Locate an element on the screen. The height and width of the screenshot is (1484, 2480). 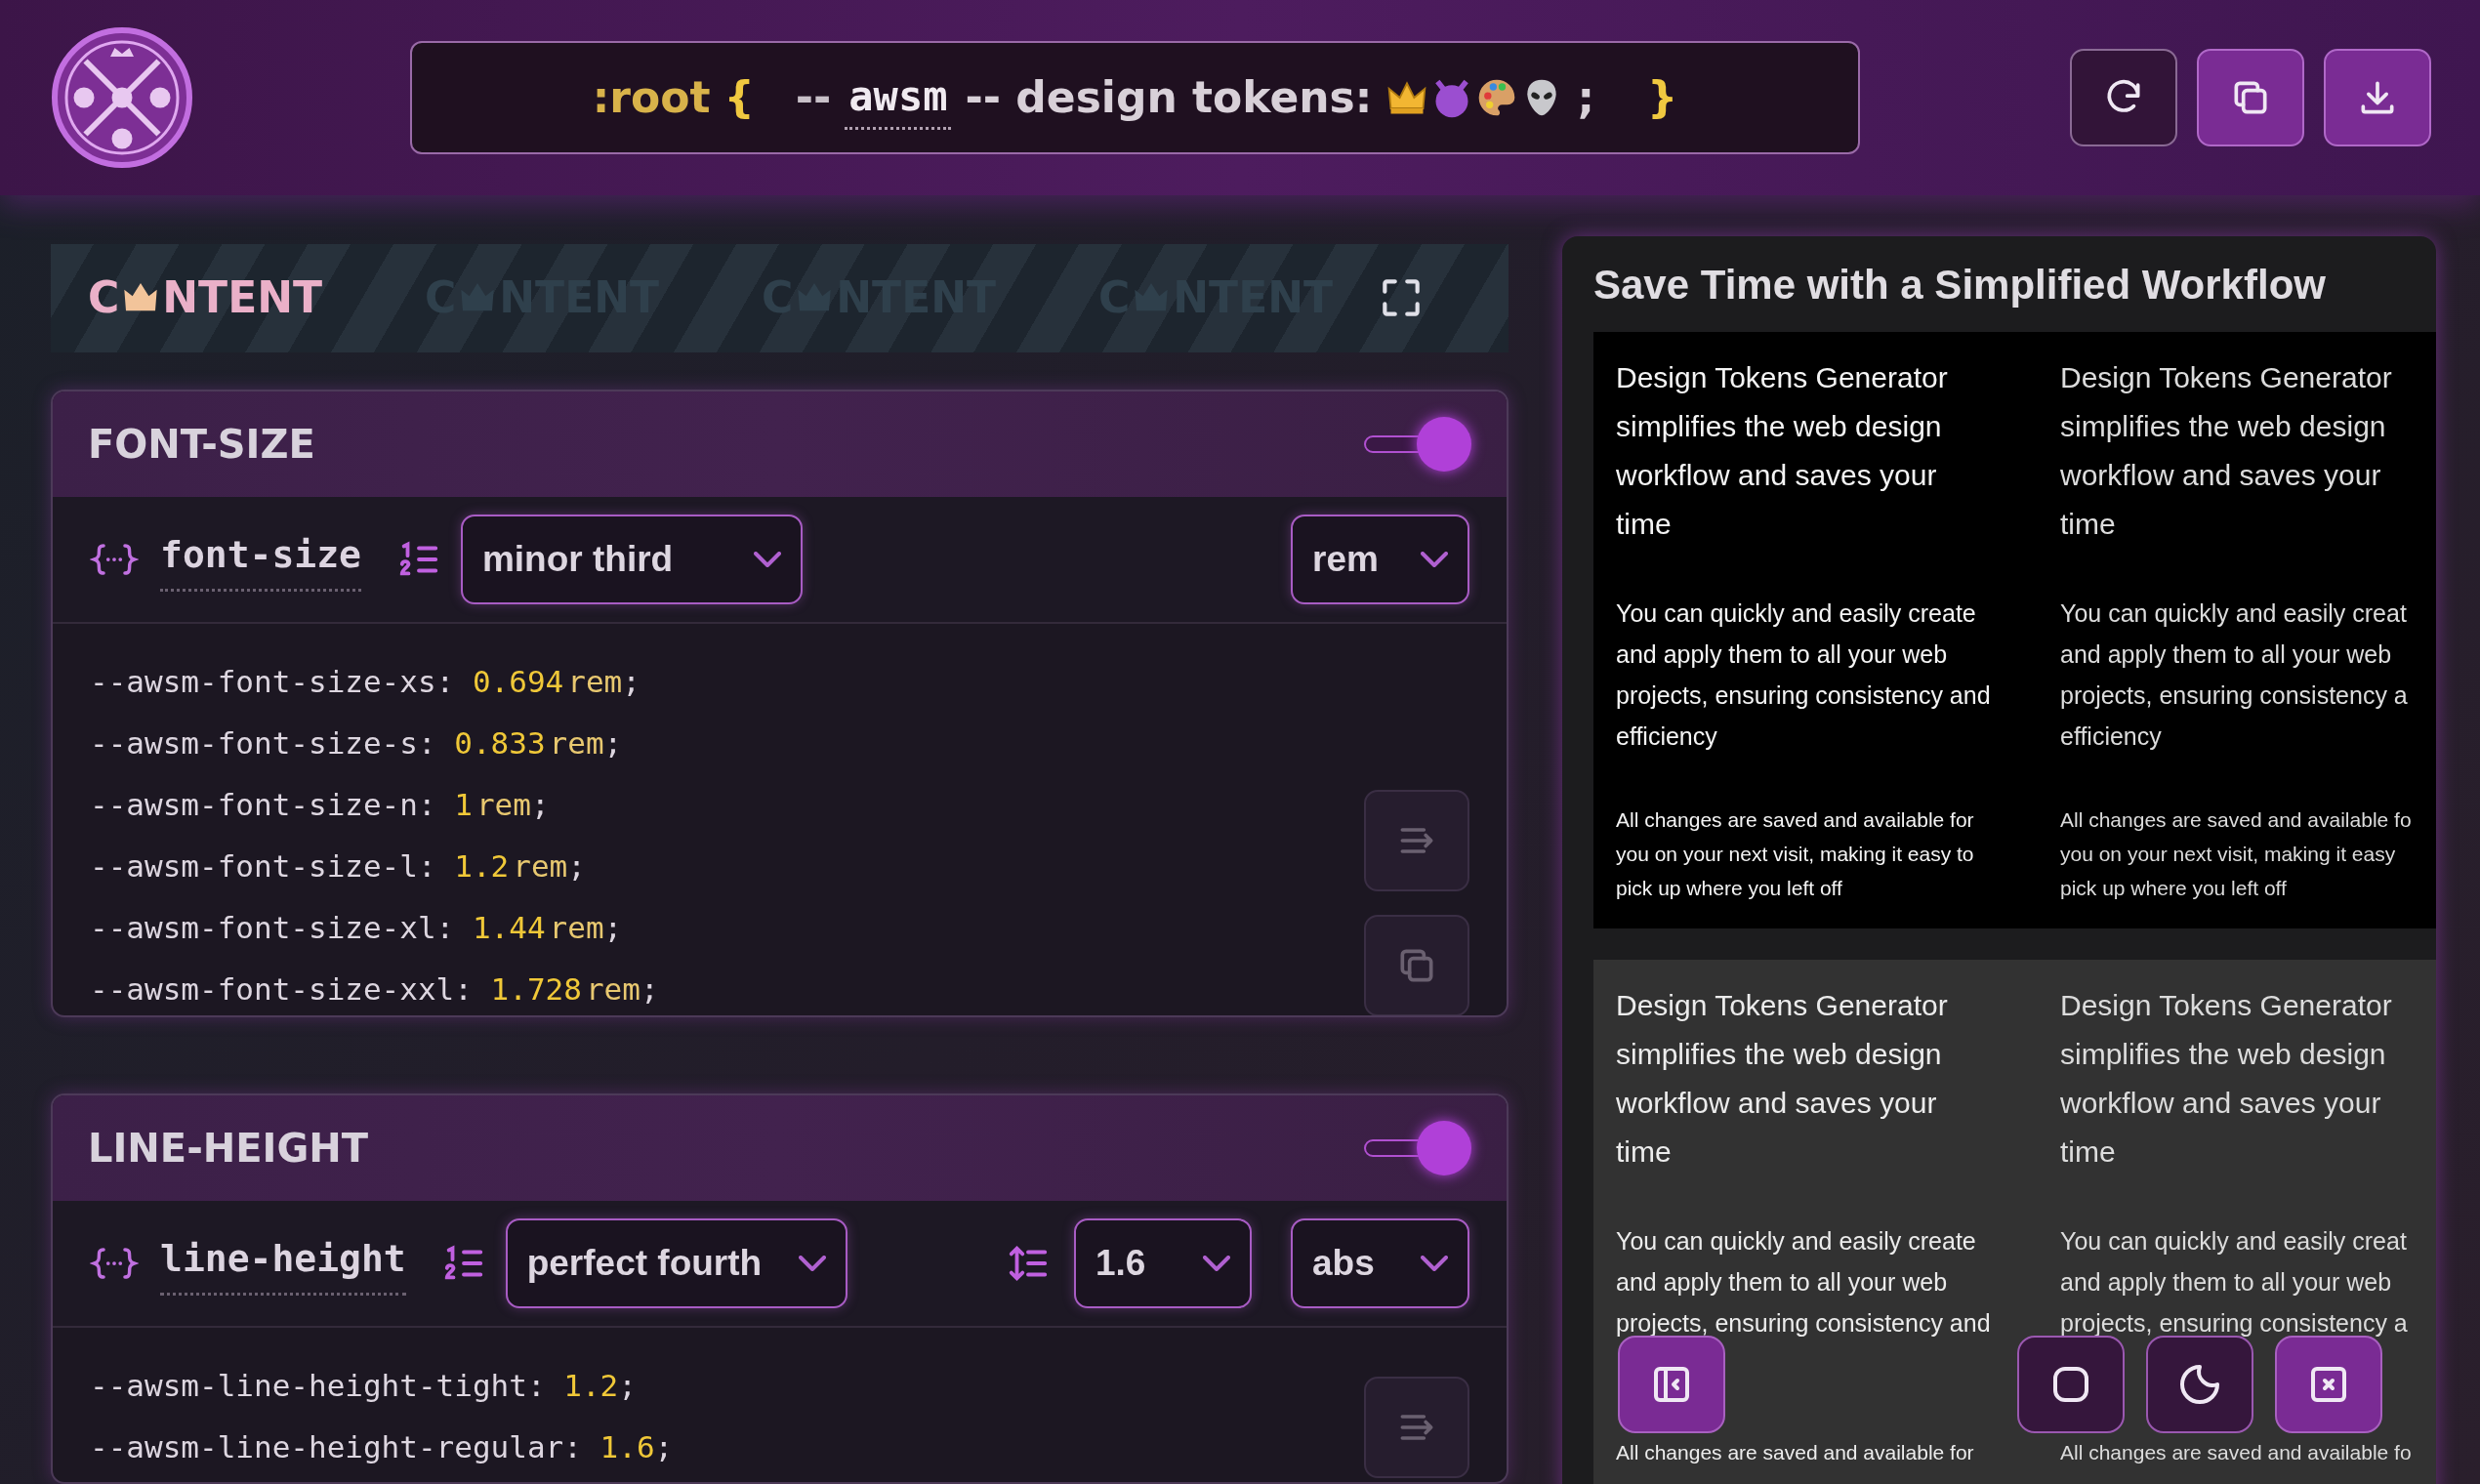
code-line: --awsm-font-size-n: 1 rem; is located at coordinates (320, 805).